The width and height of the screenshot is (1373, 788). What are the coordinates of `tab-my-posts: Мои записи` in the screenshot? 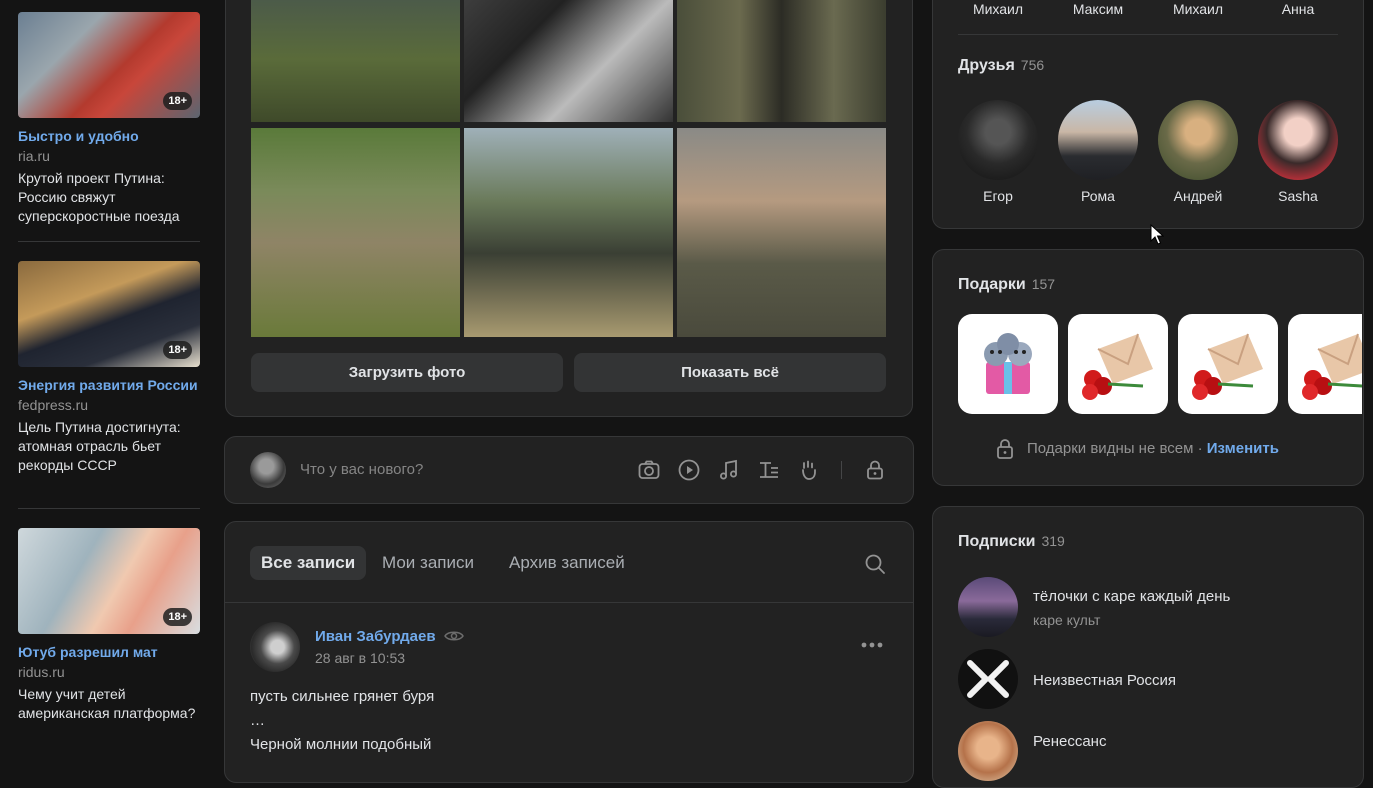 It's located at (428, 563).